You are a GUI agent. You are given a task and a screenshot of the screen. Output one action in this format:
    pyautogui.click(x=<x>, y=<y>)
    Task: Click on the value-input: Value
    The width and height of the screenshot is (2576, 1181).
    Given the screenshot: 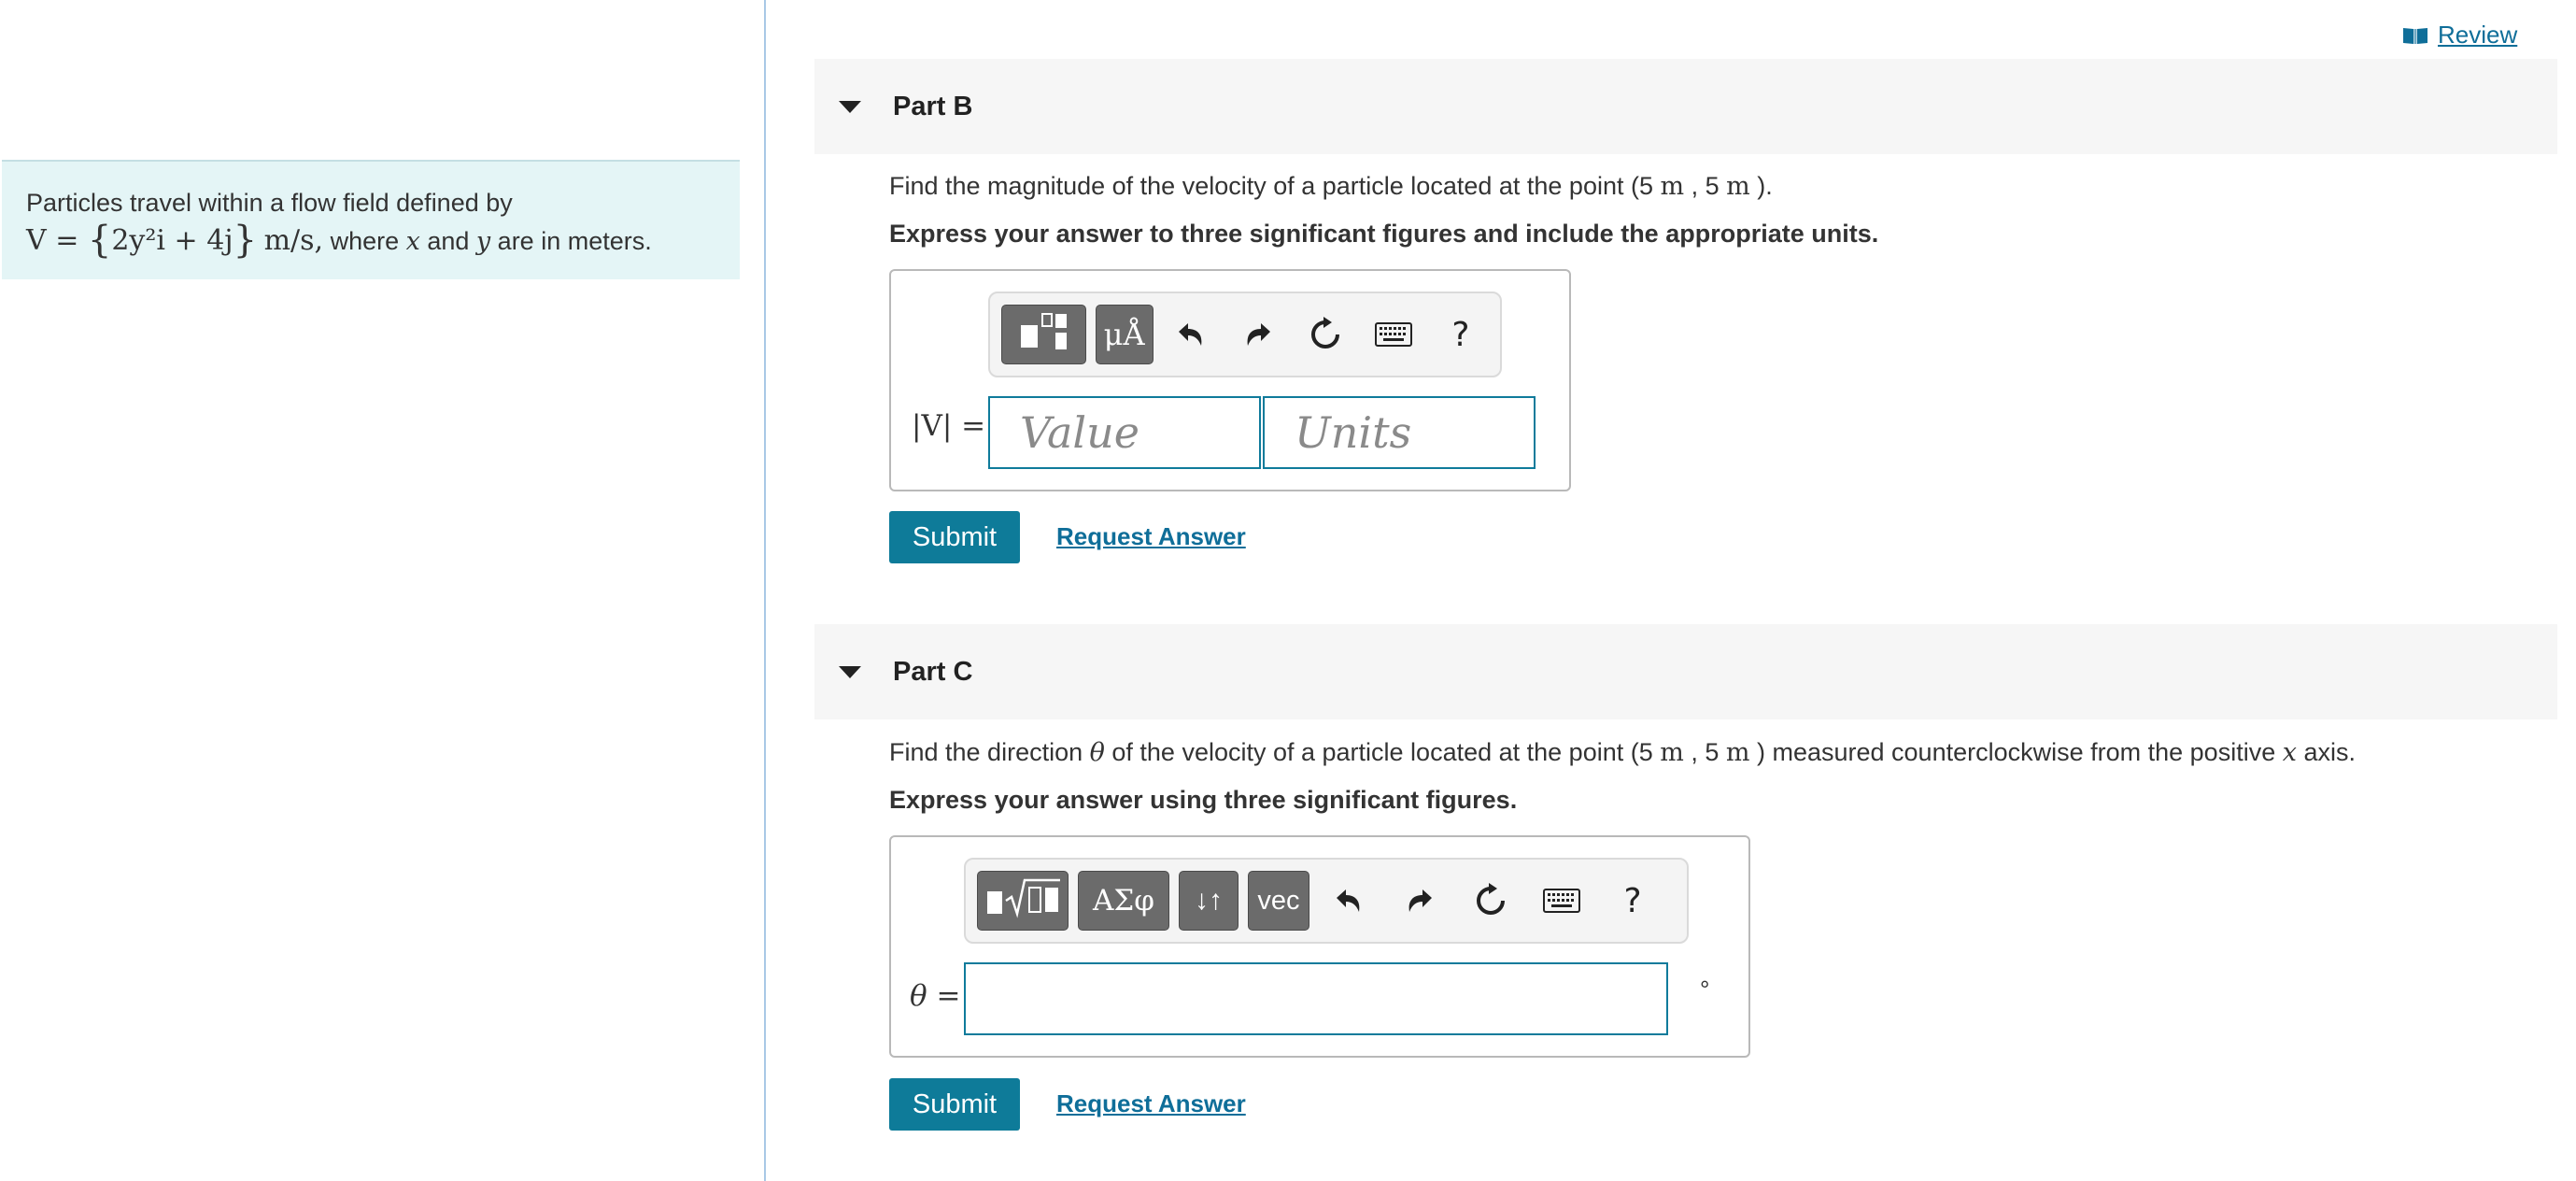 What is the action you would take?
    pyautogui.click(x=1124, y=432)
    